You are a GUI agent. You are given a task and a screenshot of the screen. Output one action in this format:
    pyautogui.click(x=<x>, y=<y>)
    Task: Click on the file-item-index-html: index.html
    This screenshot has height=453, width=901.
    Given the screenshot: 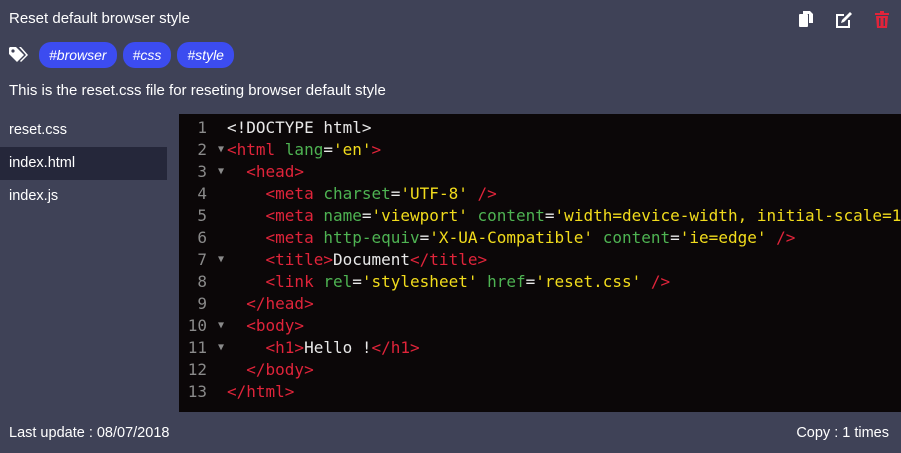 What is the action you would take?
    pyautogui.click(x=83, y=163)
    